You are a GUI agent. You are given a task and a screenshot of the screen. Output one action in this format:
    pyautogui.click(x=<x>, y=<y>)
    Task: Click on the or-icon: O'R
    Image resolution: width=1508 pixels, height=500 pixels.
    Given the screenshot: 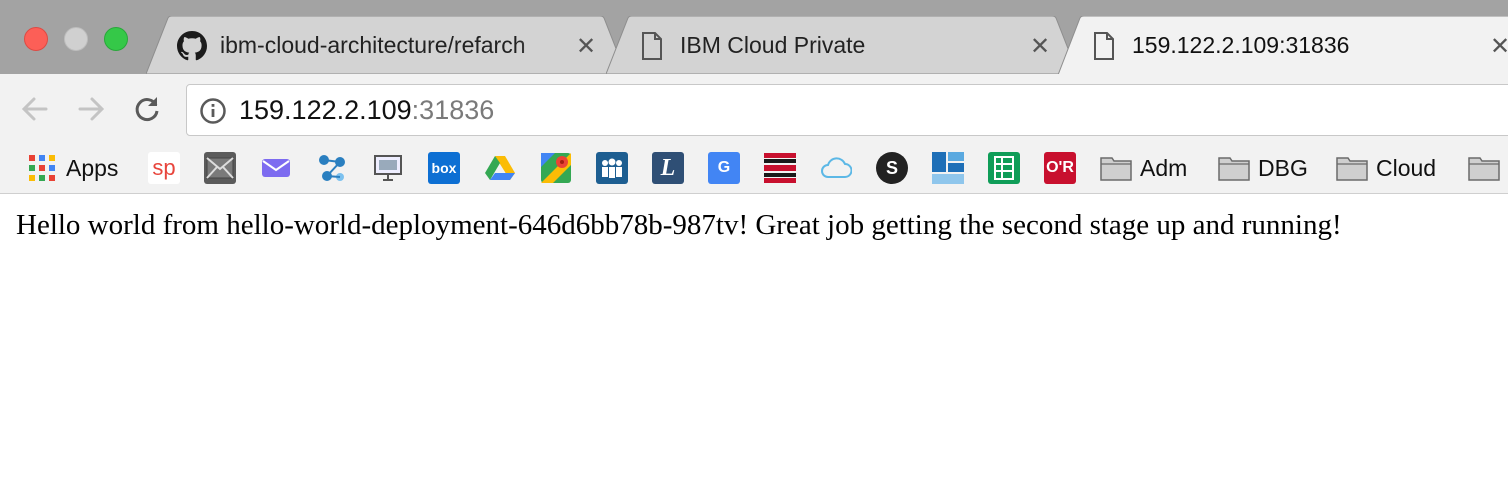 What is the action you would take?
    pyautogui.click(x=1060, y=168)
    